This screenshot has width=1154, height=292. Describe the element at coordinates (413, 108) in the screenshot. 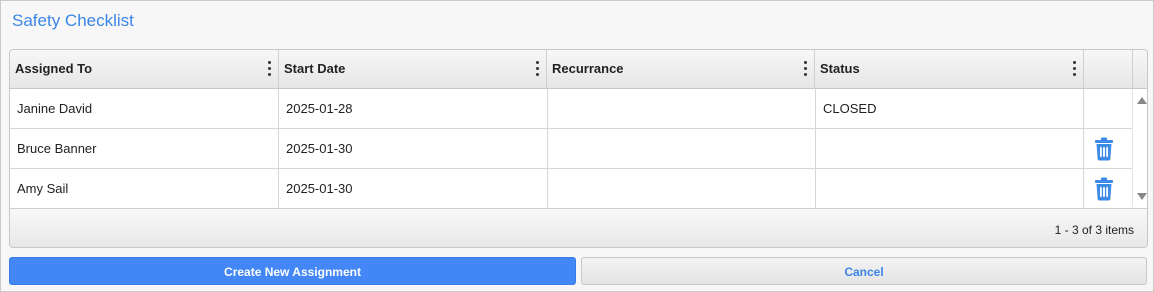

I see `cell-start-date: 2025-01-28` at that location.